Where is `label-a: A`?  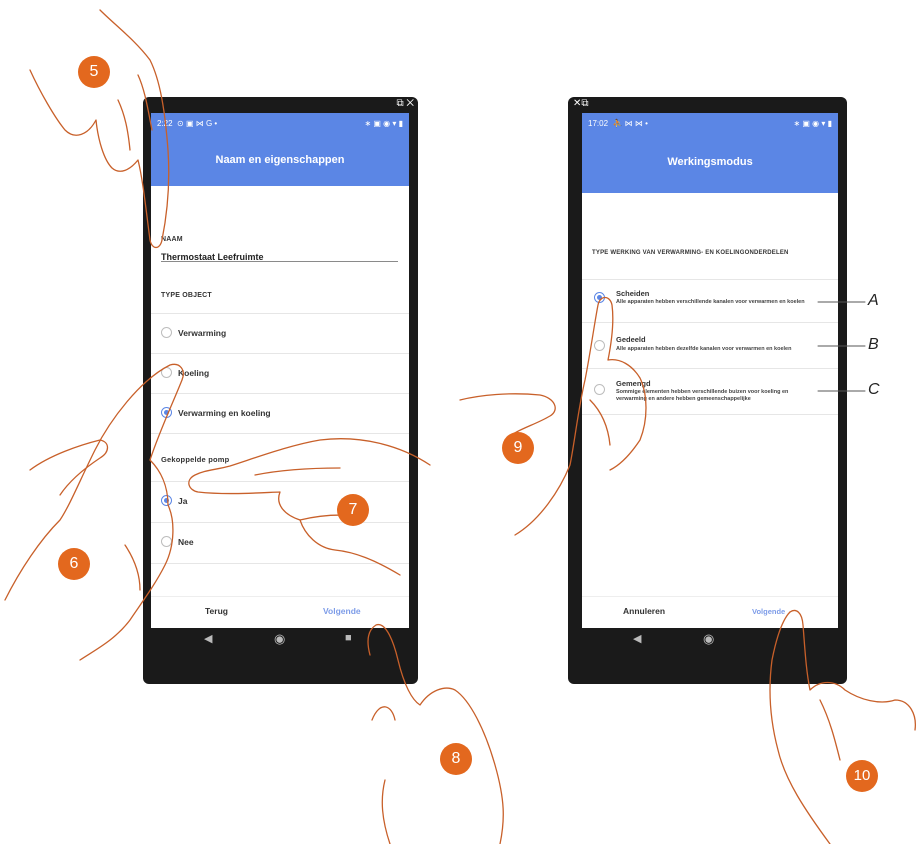 label-a: A is located at coordinates (873, 300).